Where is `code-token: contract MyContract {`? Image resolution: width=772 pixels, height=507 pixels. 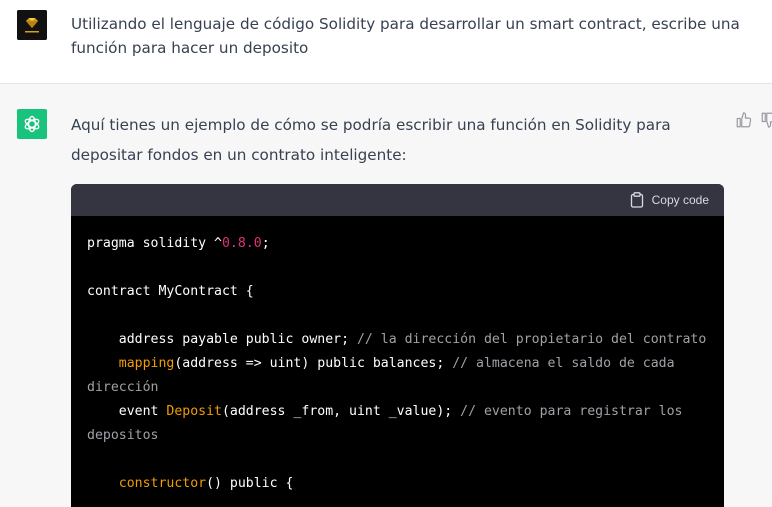
code-token: contract MyContract { is located at coordinates (170, 291).